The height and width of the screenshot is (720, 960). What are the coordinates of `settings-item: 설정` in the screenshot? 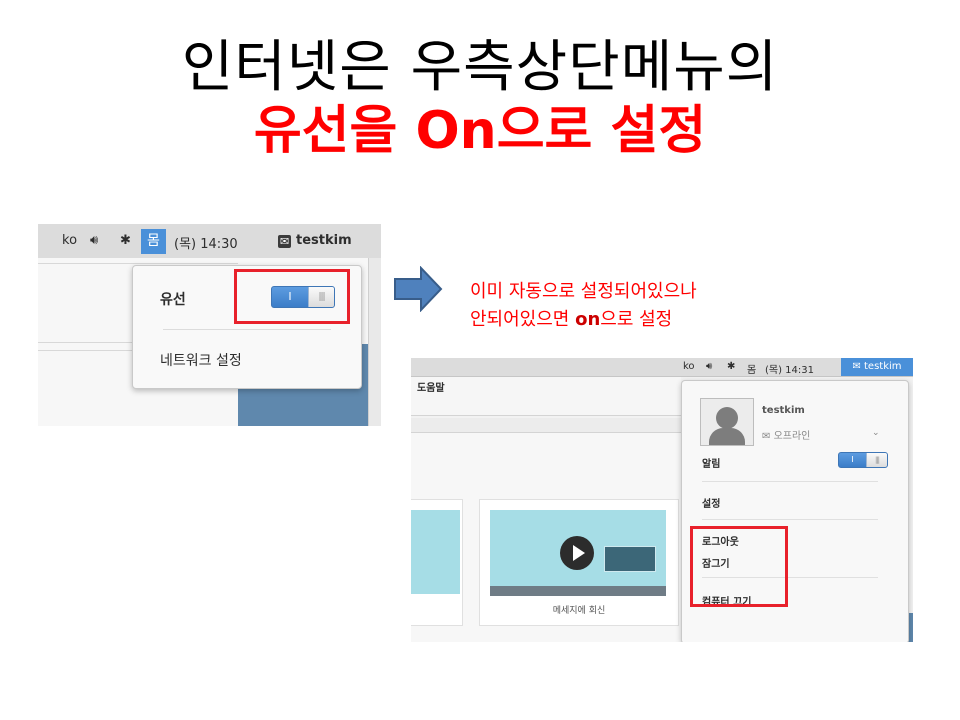 It's located at (711, 502).